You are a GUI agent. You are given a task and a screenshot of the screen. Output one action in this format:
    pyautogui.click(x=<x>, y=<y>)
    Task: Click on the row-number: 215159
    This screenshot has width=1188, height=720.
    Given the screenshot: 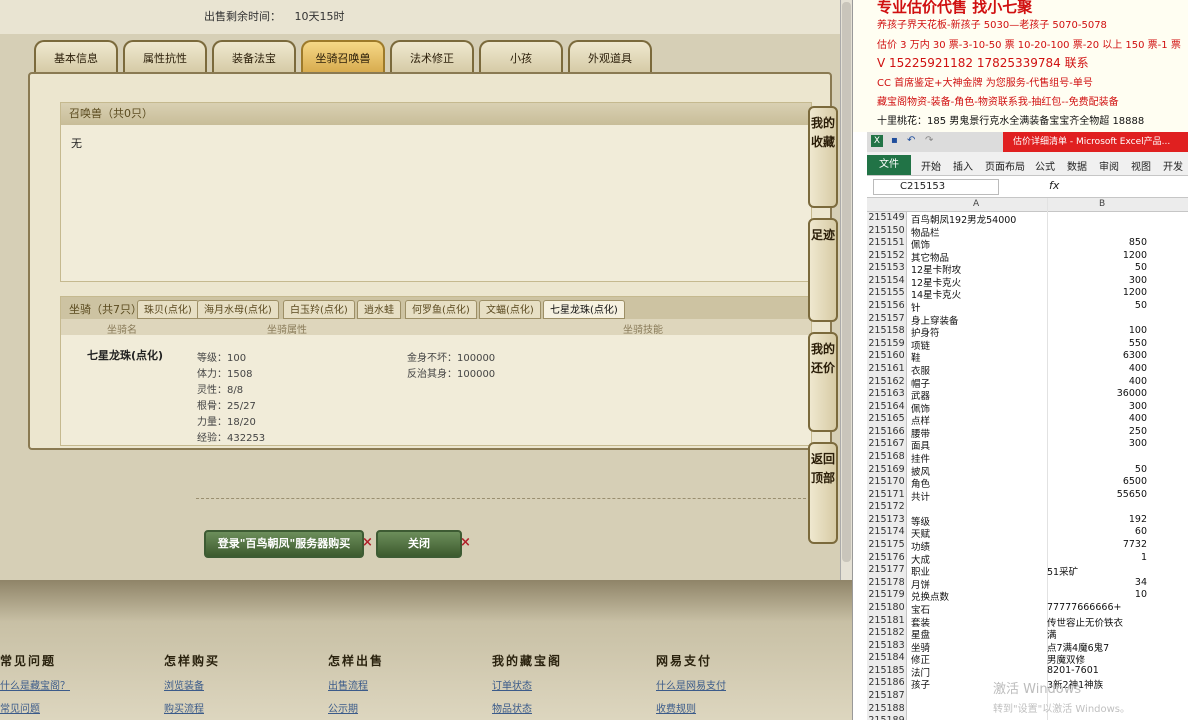 What is the action you would take?
    pyautogui.click(x=887, y=344)
    